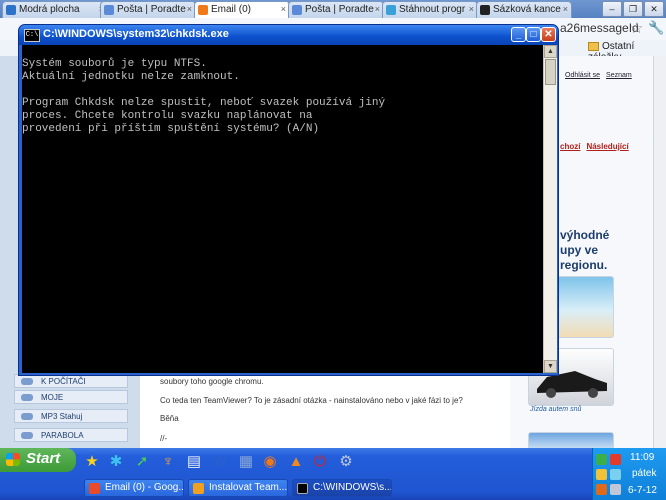 This screenshot has height=500, width=666. I want to click on folder-icon, so click(593, 46).